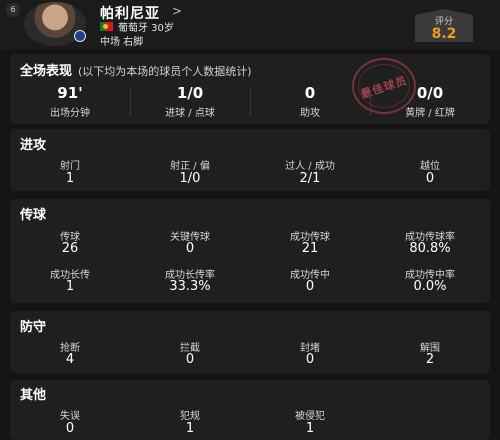  I want to click on summary-stat-goals: 1/0 进球 / 点球, so click(190, 101).